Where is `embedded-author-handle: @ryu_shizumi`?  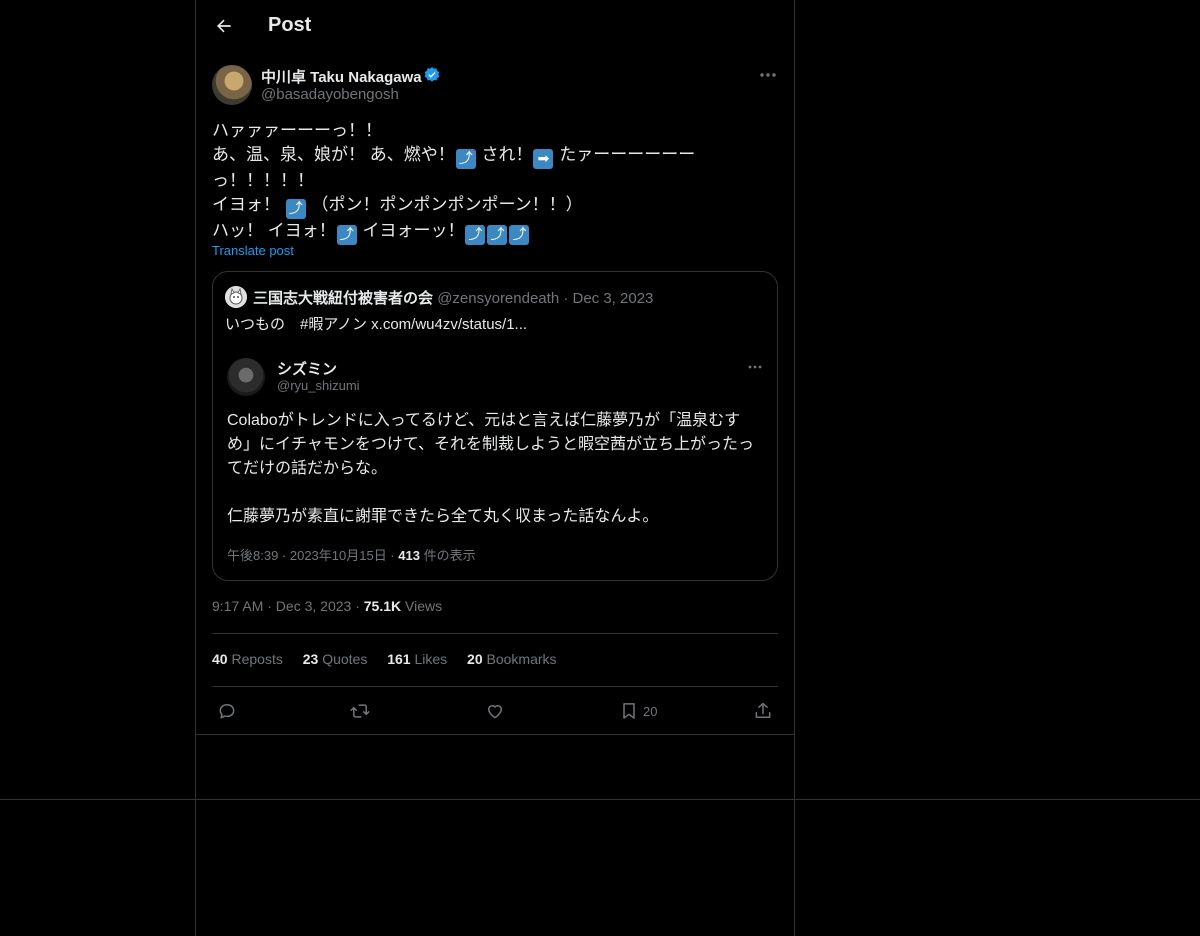
embedded-author-handle: @ryu_shizumi is located at coordinates (318, 385).